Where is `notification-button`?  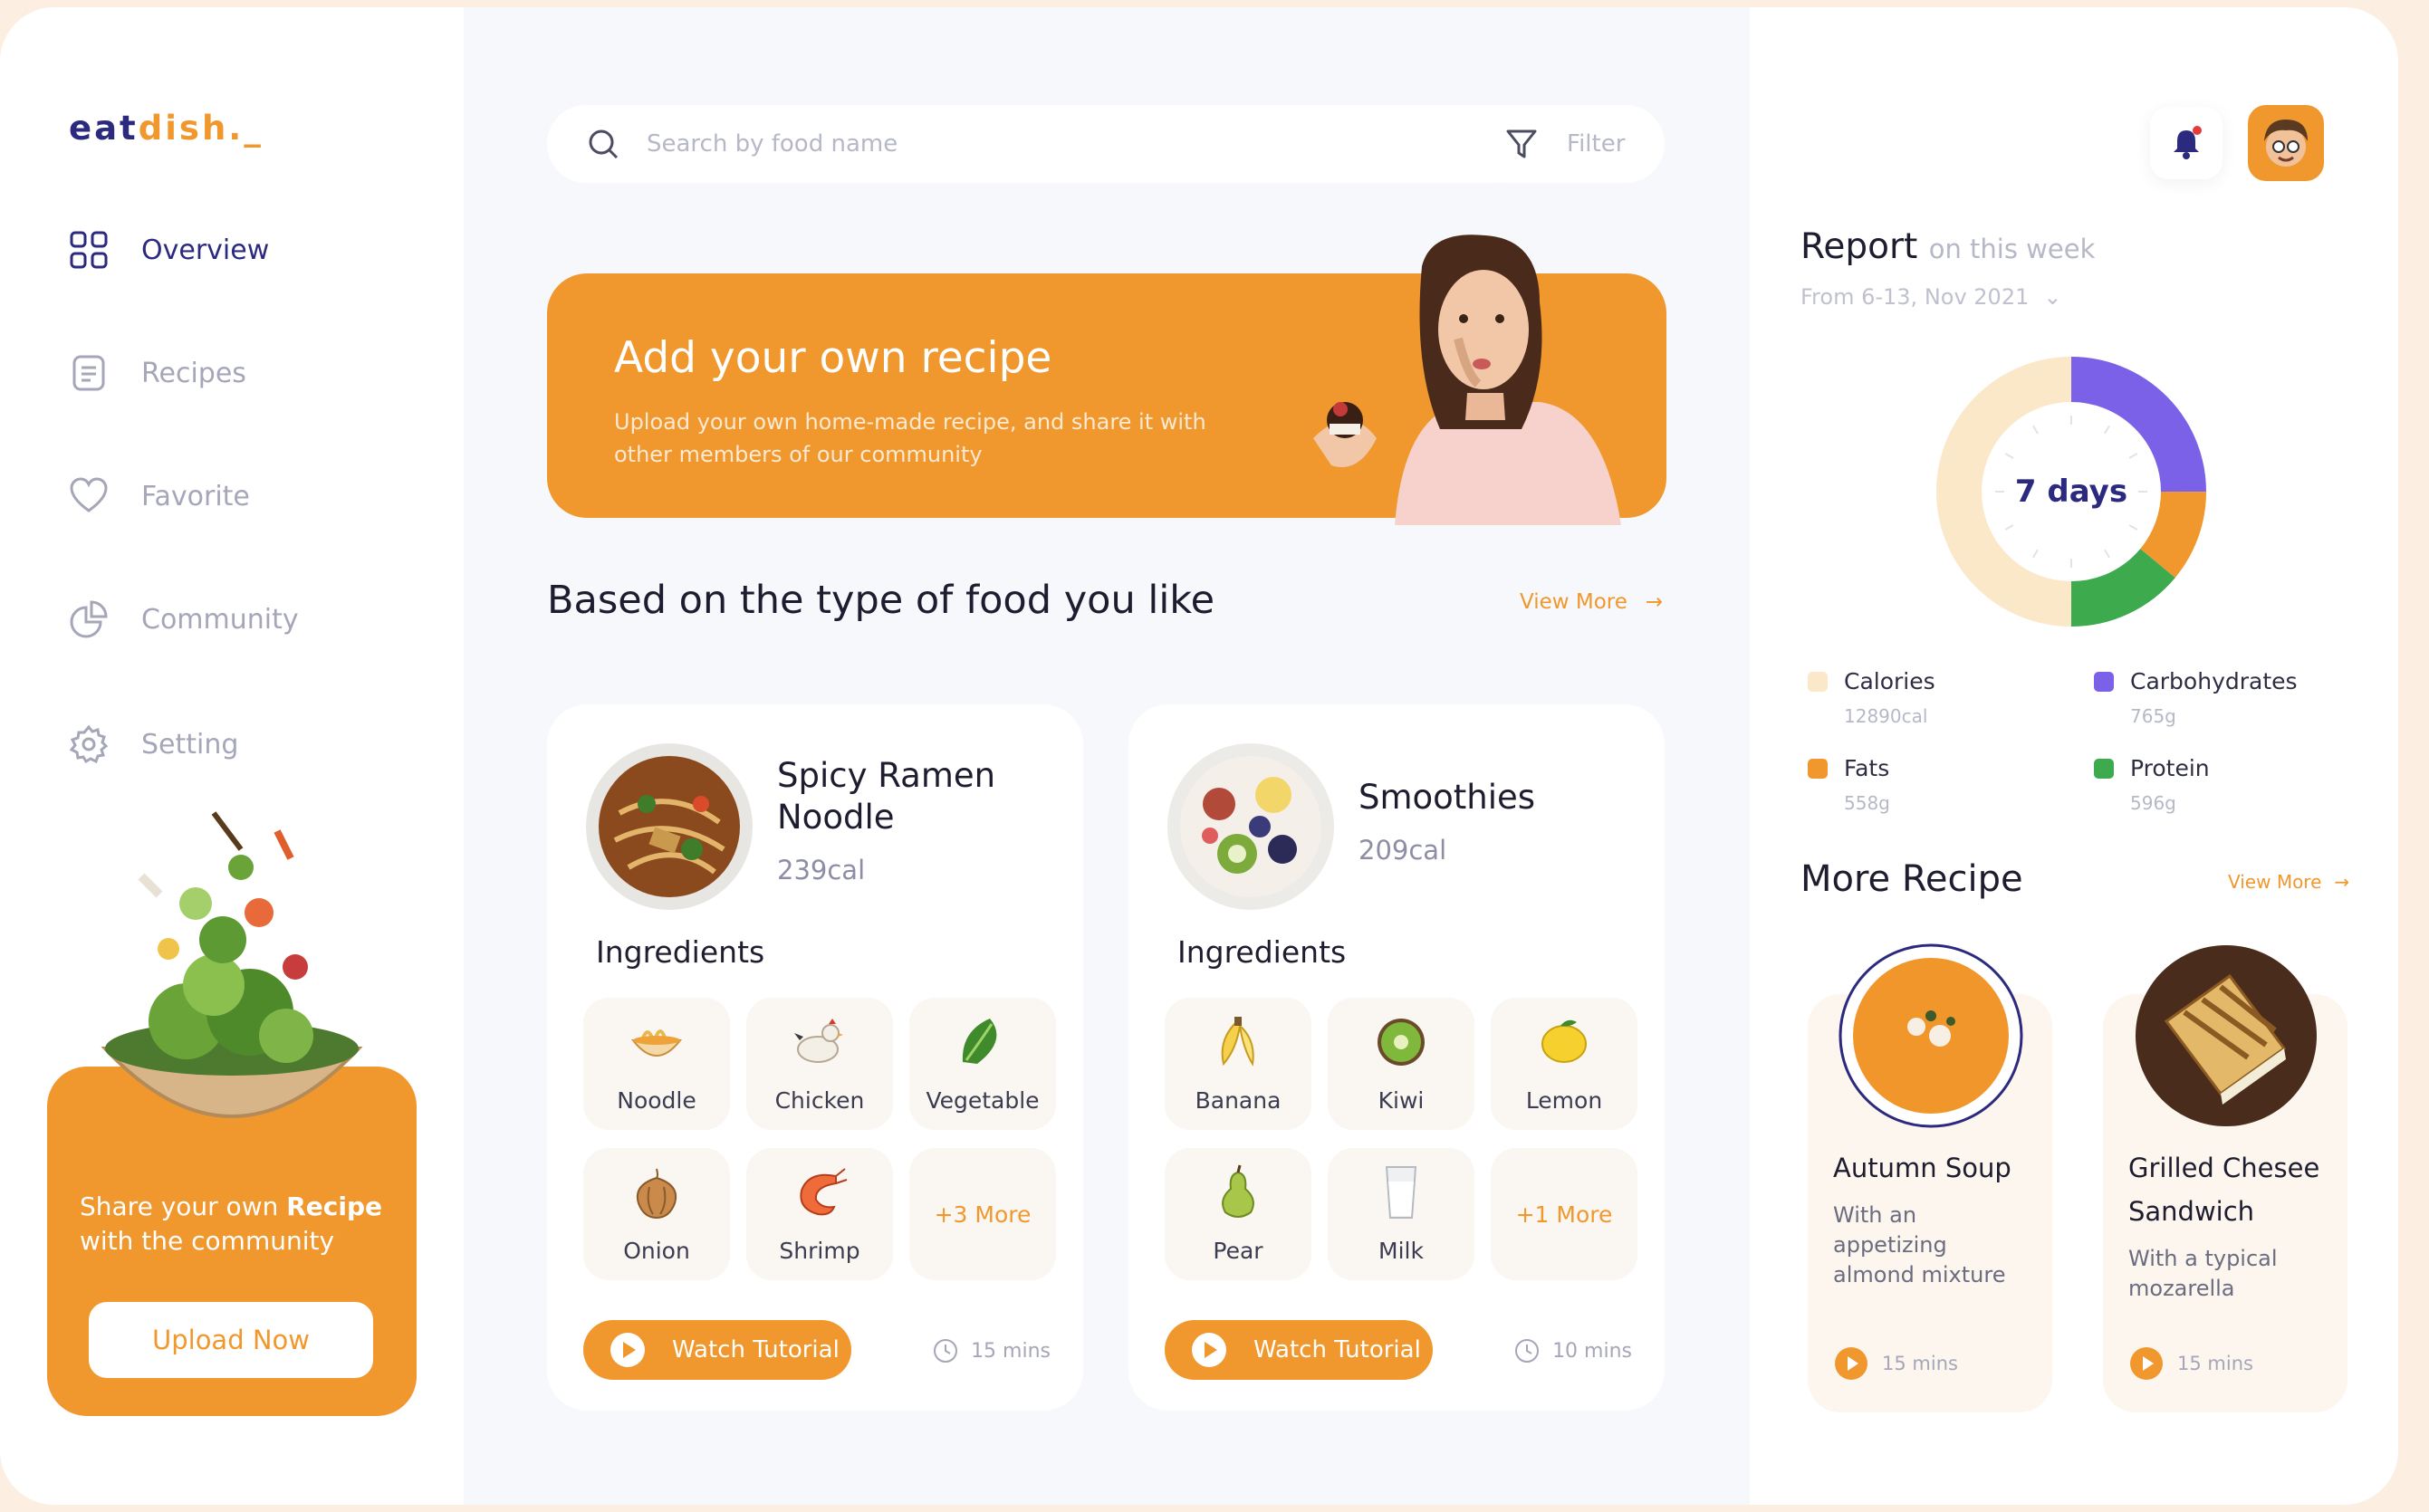
notification-button is located at coordinates (2186, 143).